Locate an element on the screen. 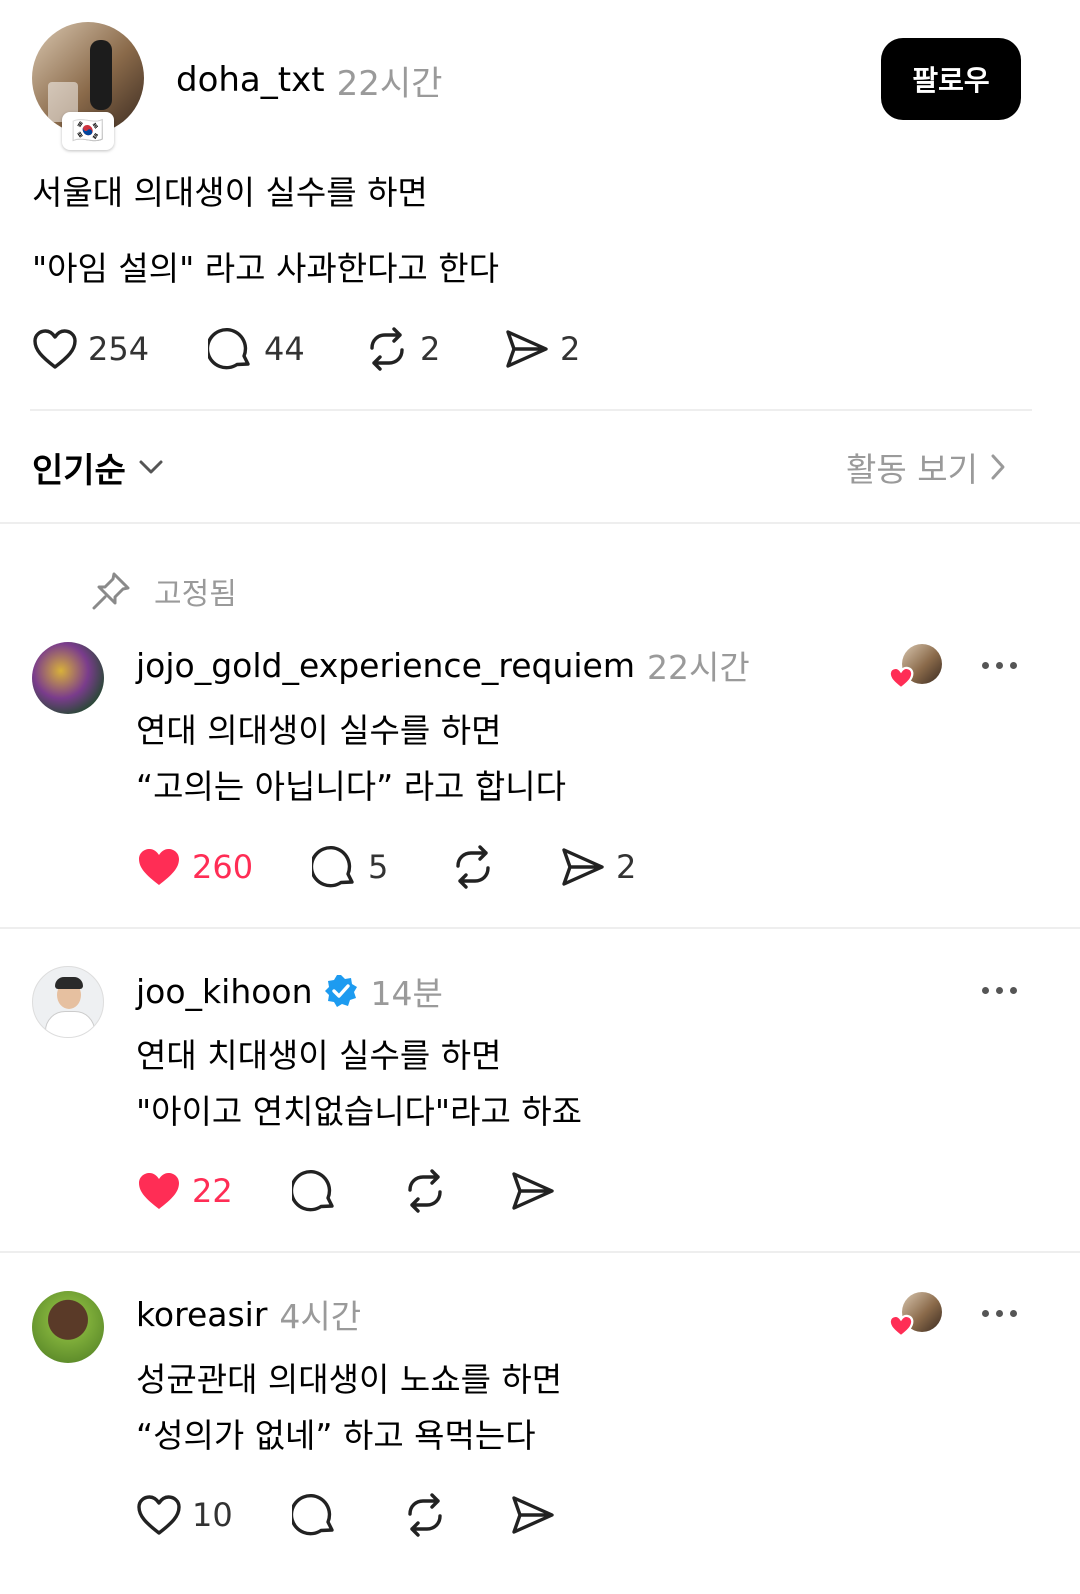 This screenshot has height=1594, width=1080. reply-username: jojo_gold_experience_requiem is located at coordinates (385, 665).